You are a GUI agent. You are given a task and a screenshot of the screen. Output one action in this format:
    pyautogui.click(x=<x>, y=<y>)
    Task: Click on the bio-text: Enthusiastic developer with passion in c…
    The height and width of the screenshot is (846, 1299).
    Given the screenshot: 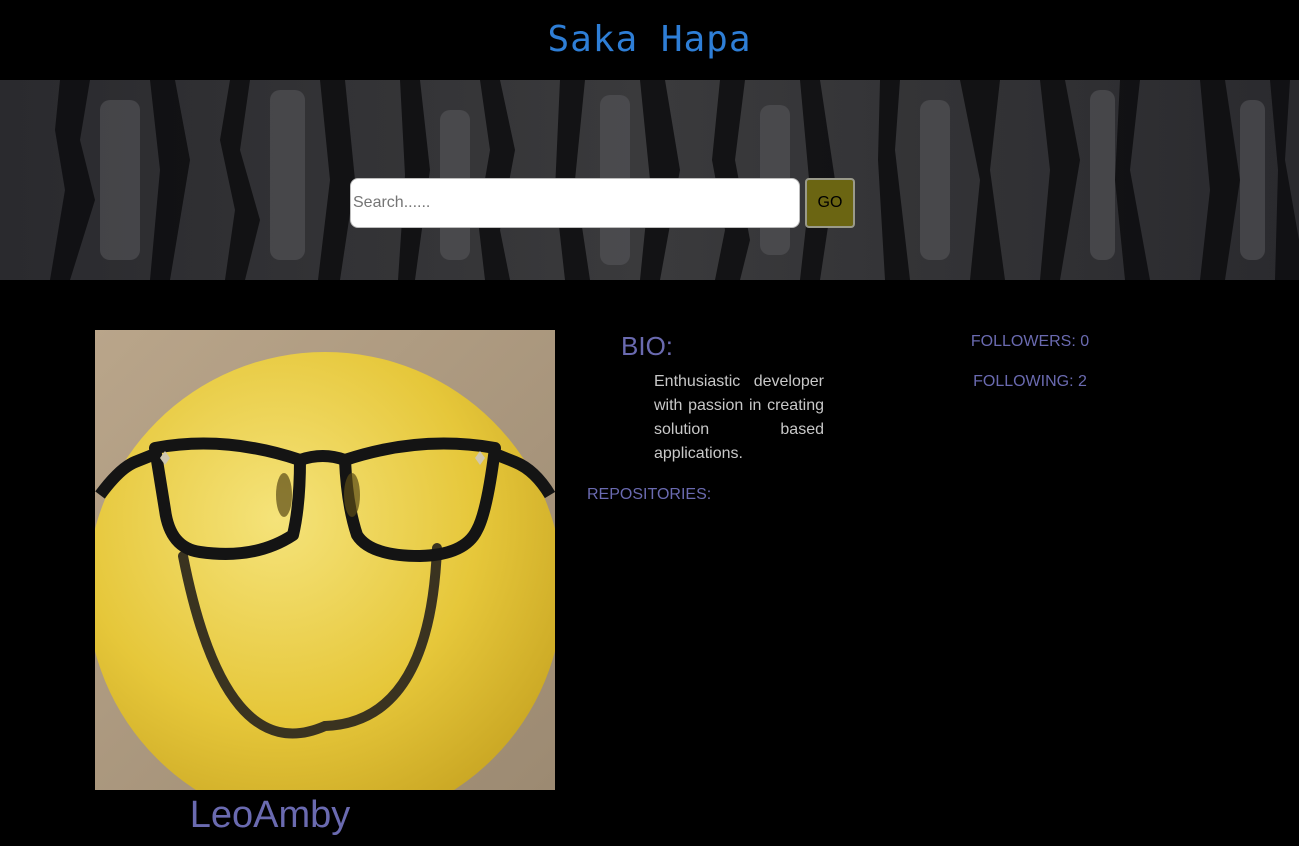 What is the action you would take?
    pyautogui.click(x=739, y=417)
    